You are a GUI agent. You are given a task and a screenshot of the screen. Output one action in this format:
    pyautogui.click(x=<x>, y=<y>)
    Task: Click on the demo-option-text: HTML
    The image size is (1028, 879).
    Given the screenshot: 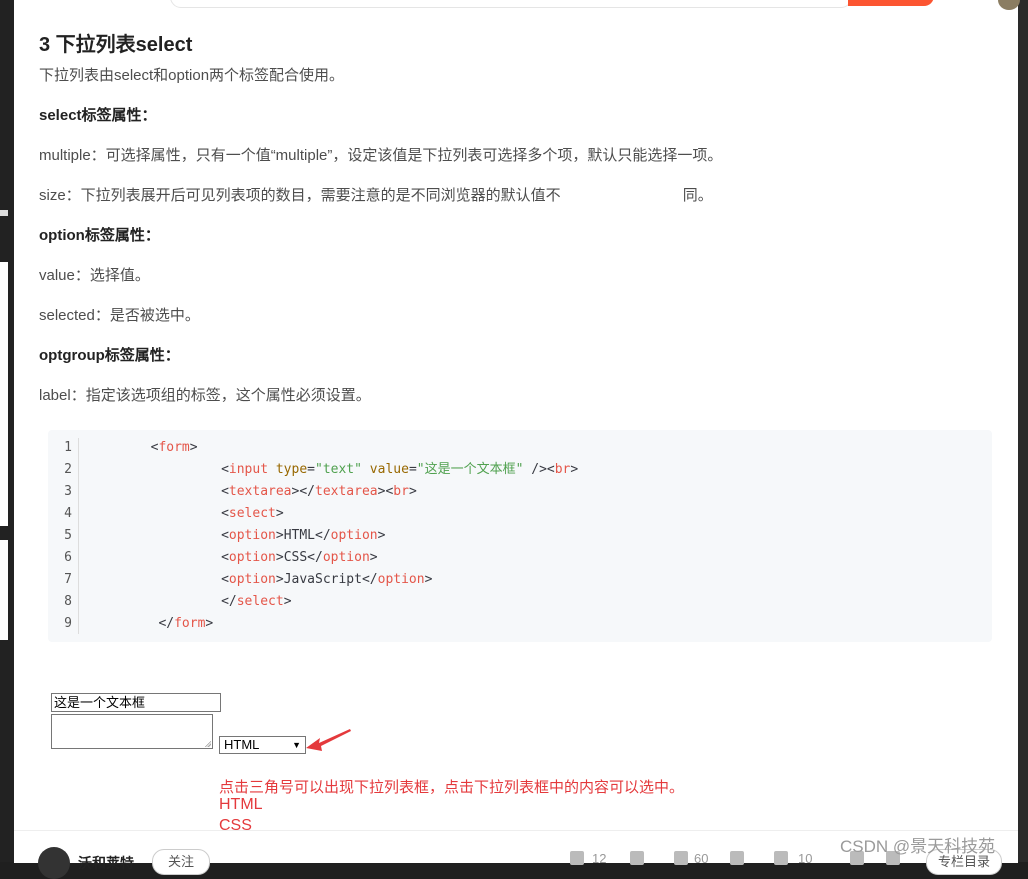 What is the action you would take?
    pyautogui.click(x=241, y=804)
    